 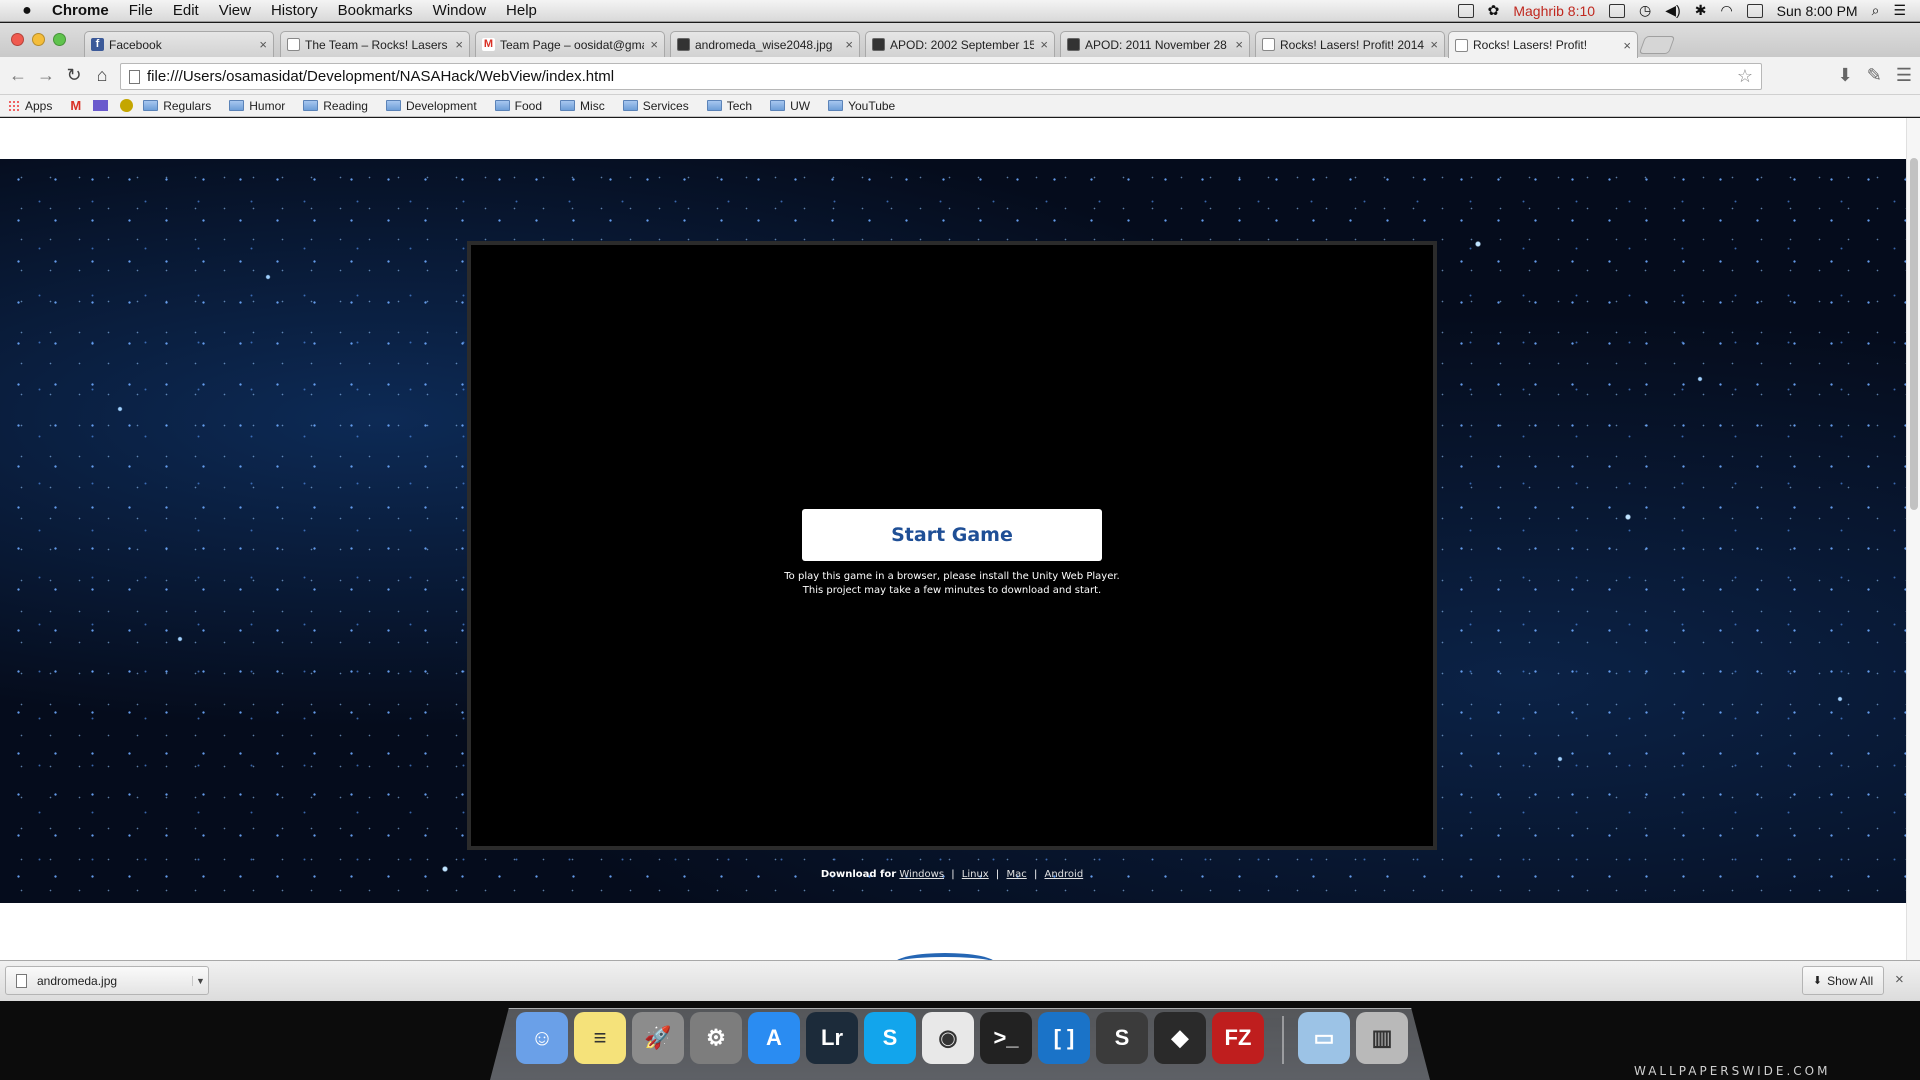 What do you see at coordinates (1657, 45) in the screenshot?
I see `new-tab-button` at bounding box center [1657, 45].